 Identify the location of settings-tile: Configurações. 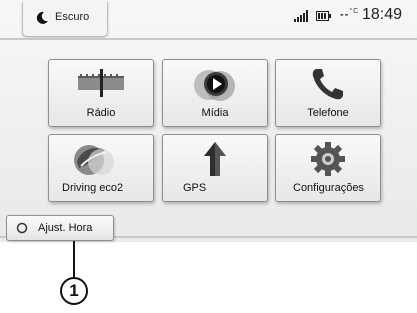
(328, 168).